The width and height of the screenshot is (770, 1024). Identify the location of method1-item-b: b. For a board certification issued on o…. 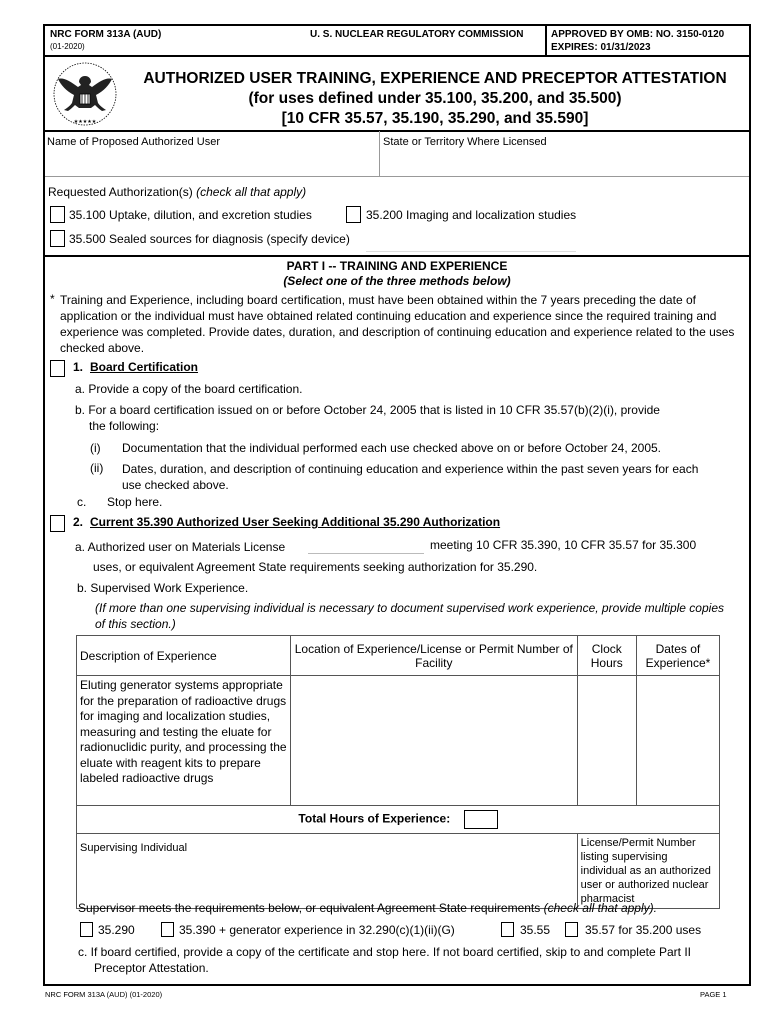
(367, 418).